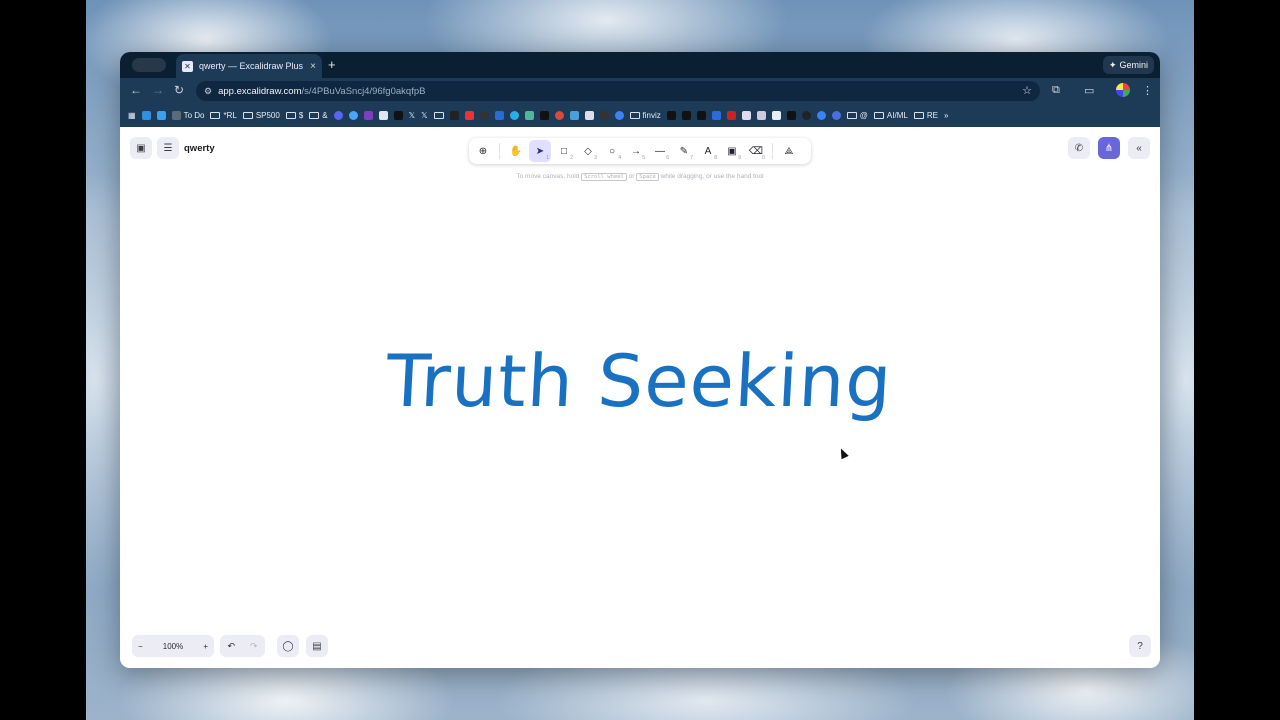  Describe the element at coordinates (260, 91) in the screenshot. I see `url-host: app.excalidraw.com` at that location.